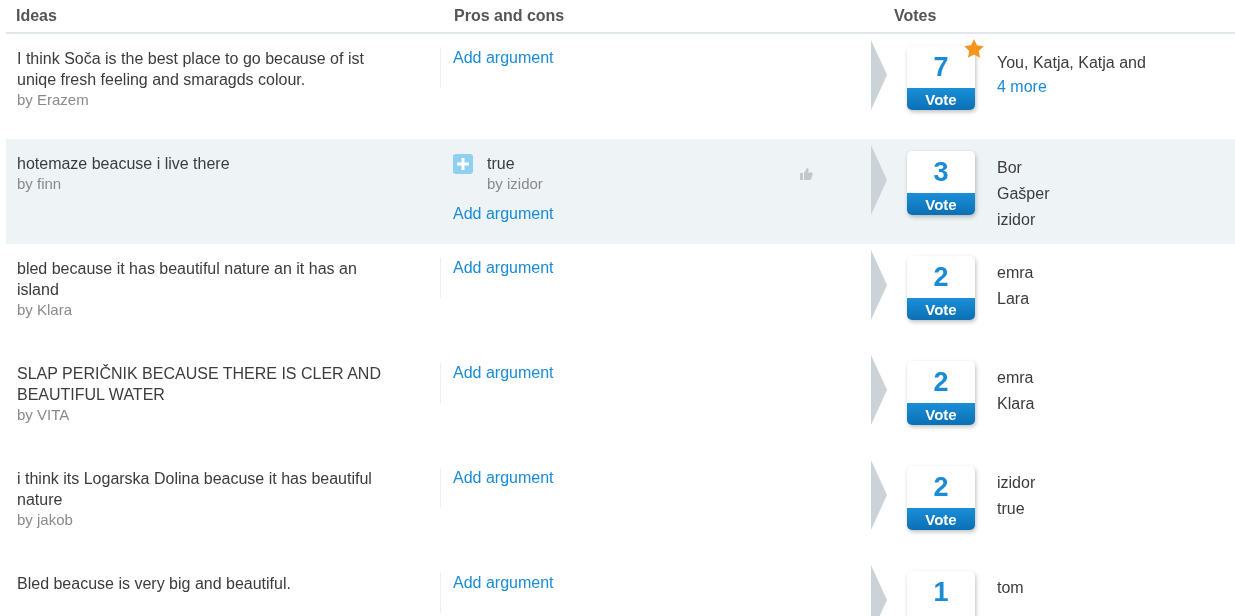 The image size is (1235, 616). Describe the element at coordinates (941, 172) in the screenshot. I see `vote-count: 3` at that location.